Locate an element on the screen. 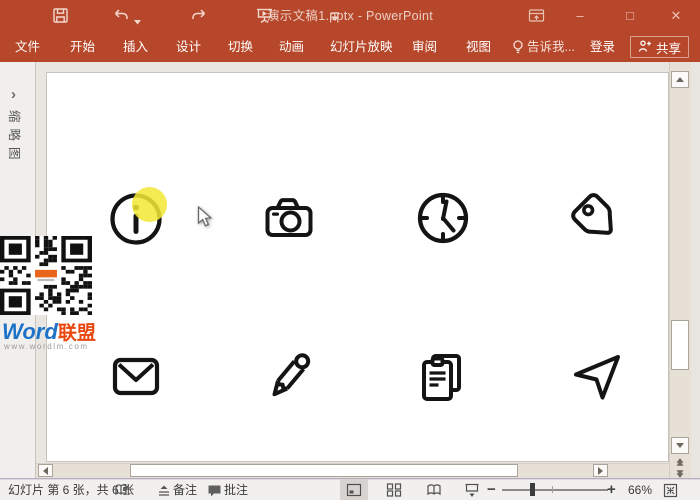 The height and width of the screenshot is (500, 700). tell-me-bulb-icon is located at coordinates (518, 50).